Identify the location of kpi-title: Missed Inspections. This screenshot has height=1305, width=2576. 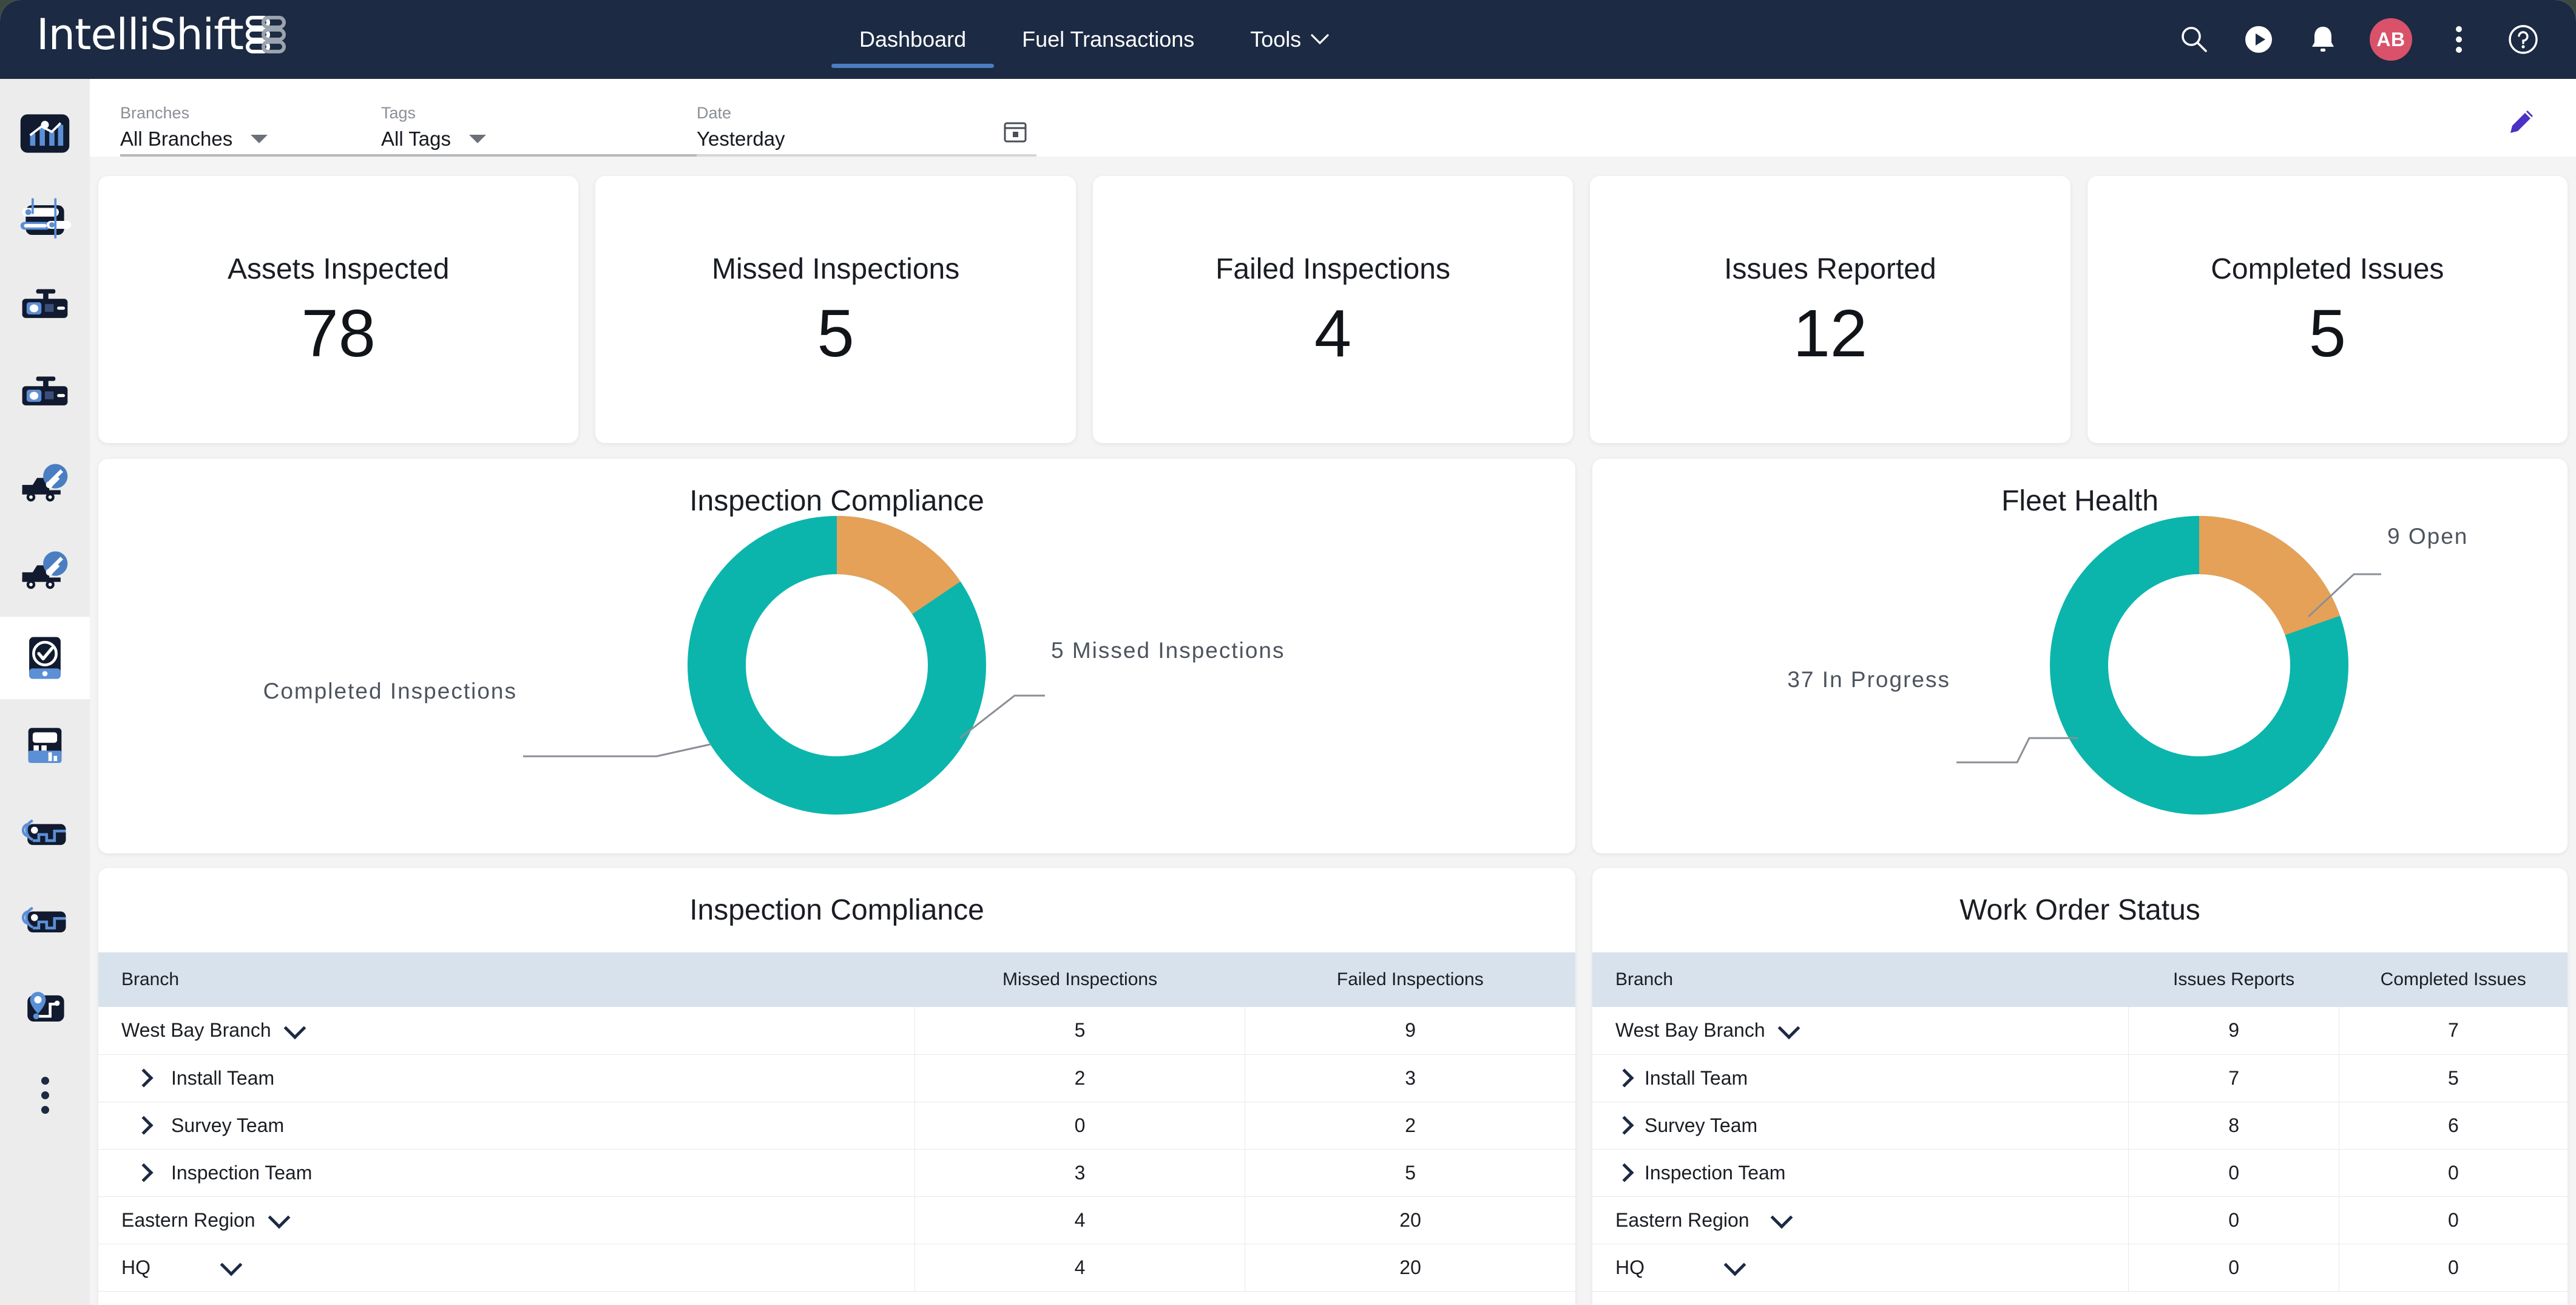
(836, 269).